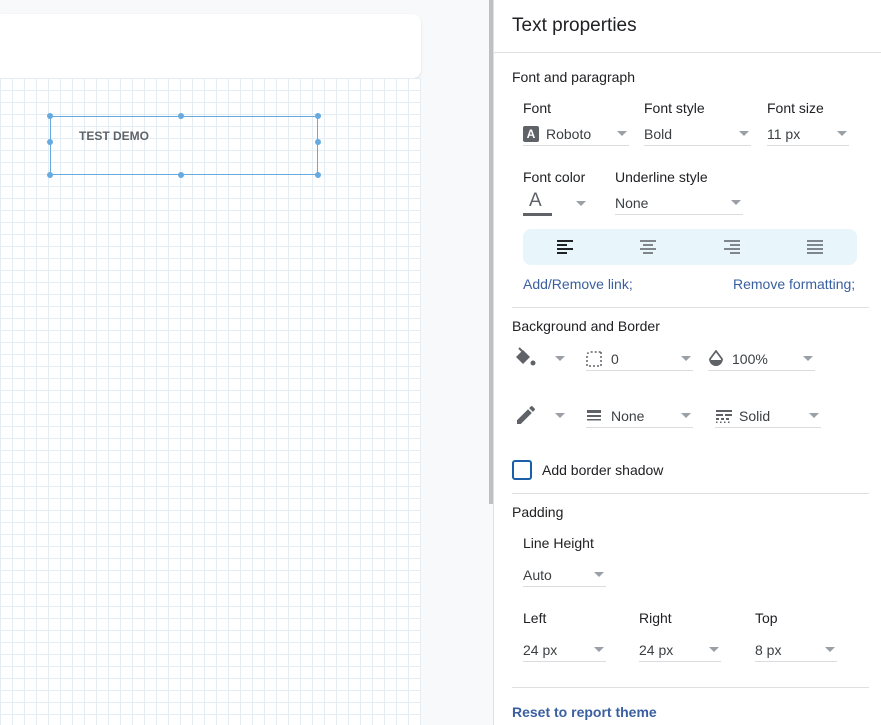 This screenshot has width=881, height=725. I want to click on title-divider, so click(687, 52).